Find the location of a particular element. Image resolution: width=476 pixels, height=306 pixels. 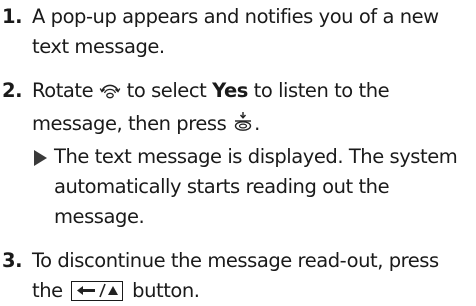

step-text-before: Rotate is located at coordinates (63, 90).